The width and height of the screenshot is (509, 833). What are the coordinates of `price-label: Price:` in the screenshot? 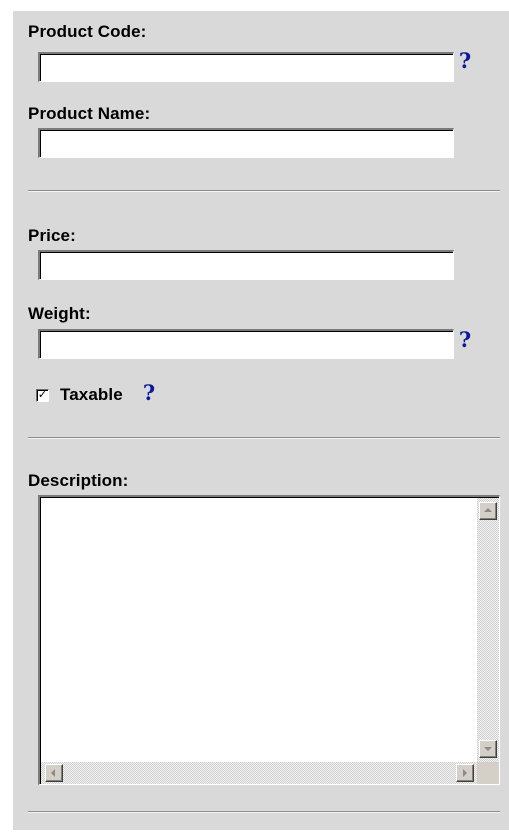 It's located at (52, 235).